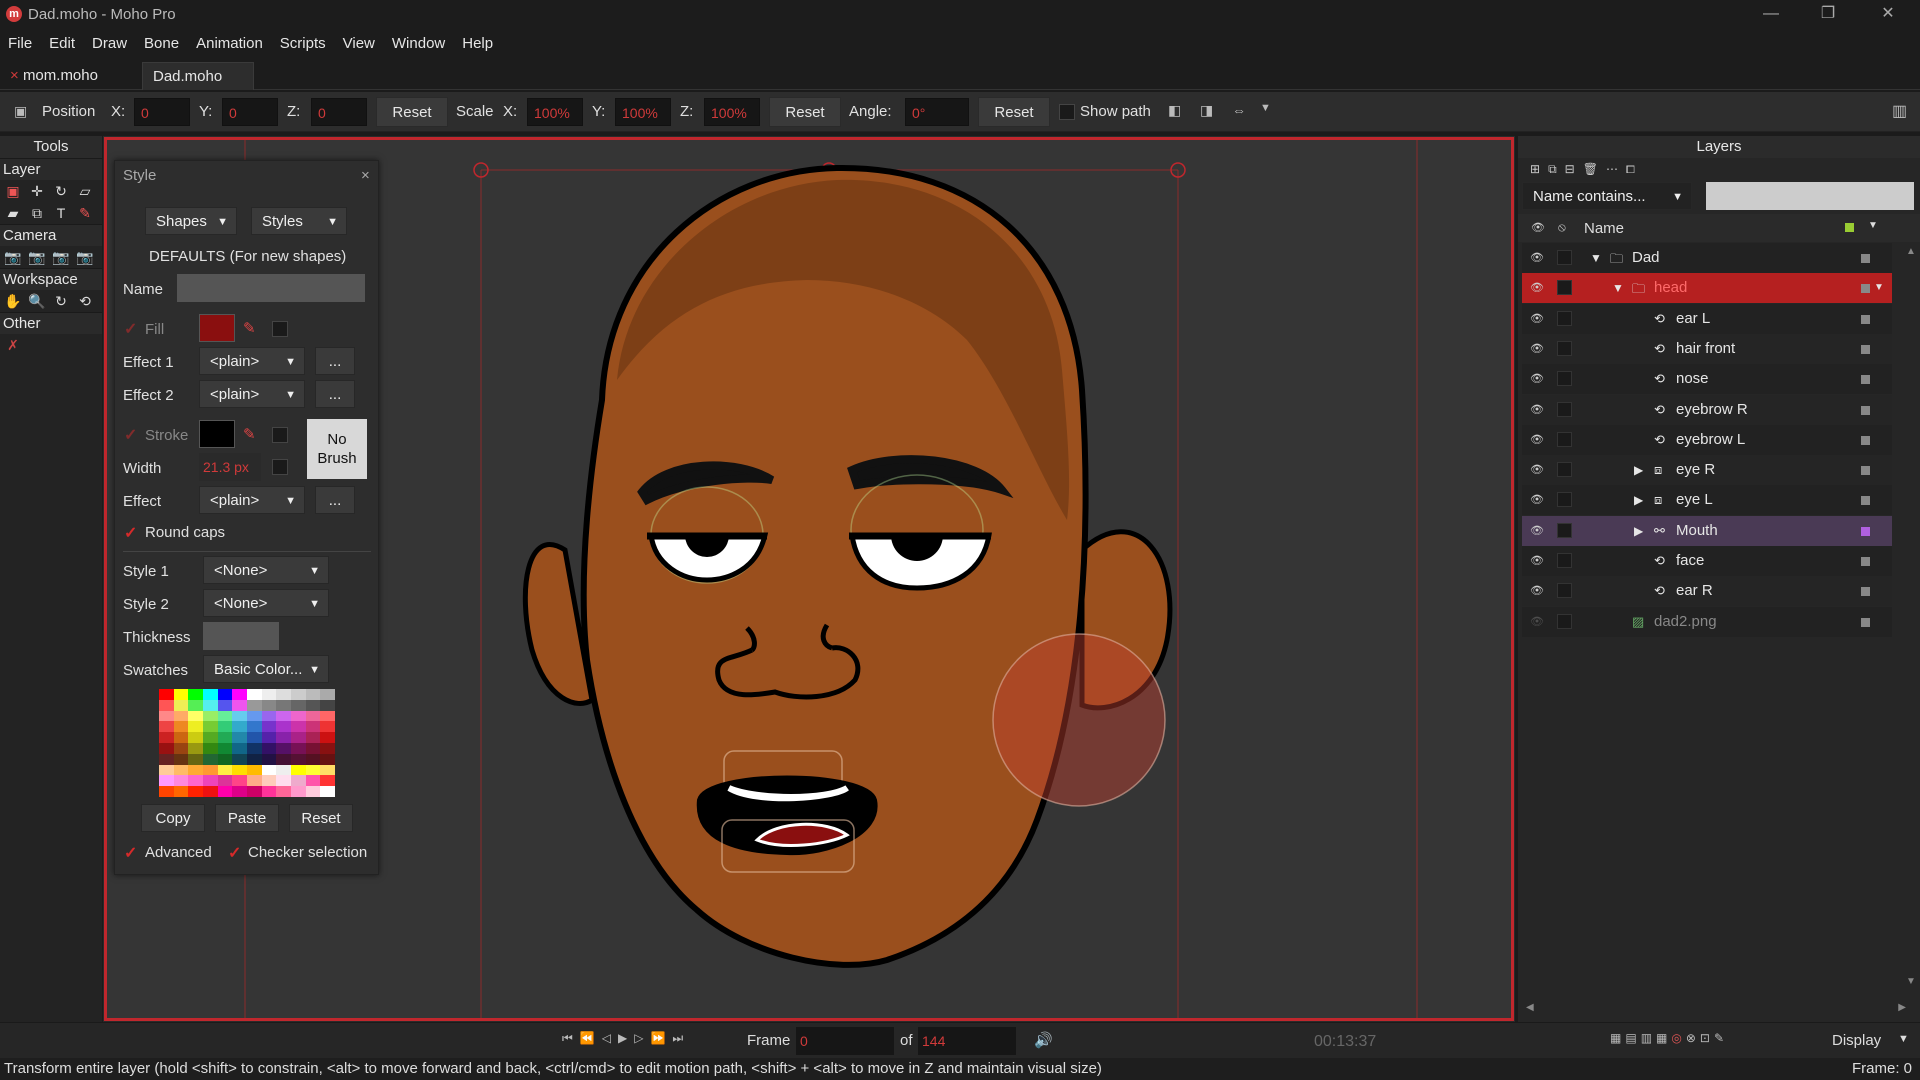 Image resolution: width=1920 pixels, height=1080 pixels. I want to click on duplicate-layer-icon: ⧉, so click(1556, 169).